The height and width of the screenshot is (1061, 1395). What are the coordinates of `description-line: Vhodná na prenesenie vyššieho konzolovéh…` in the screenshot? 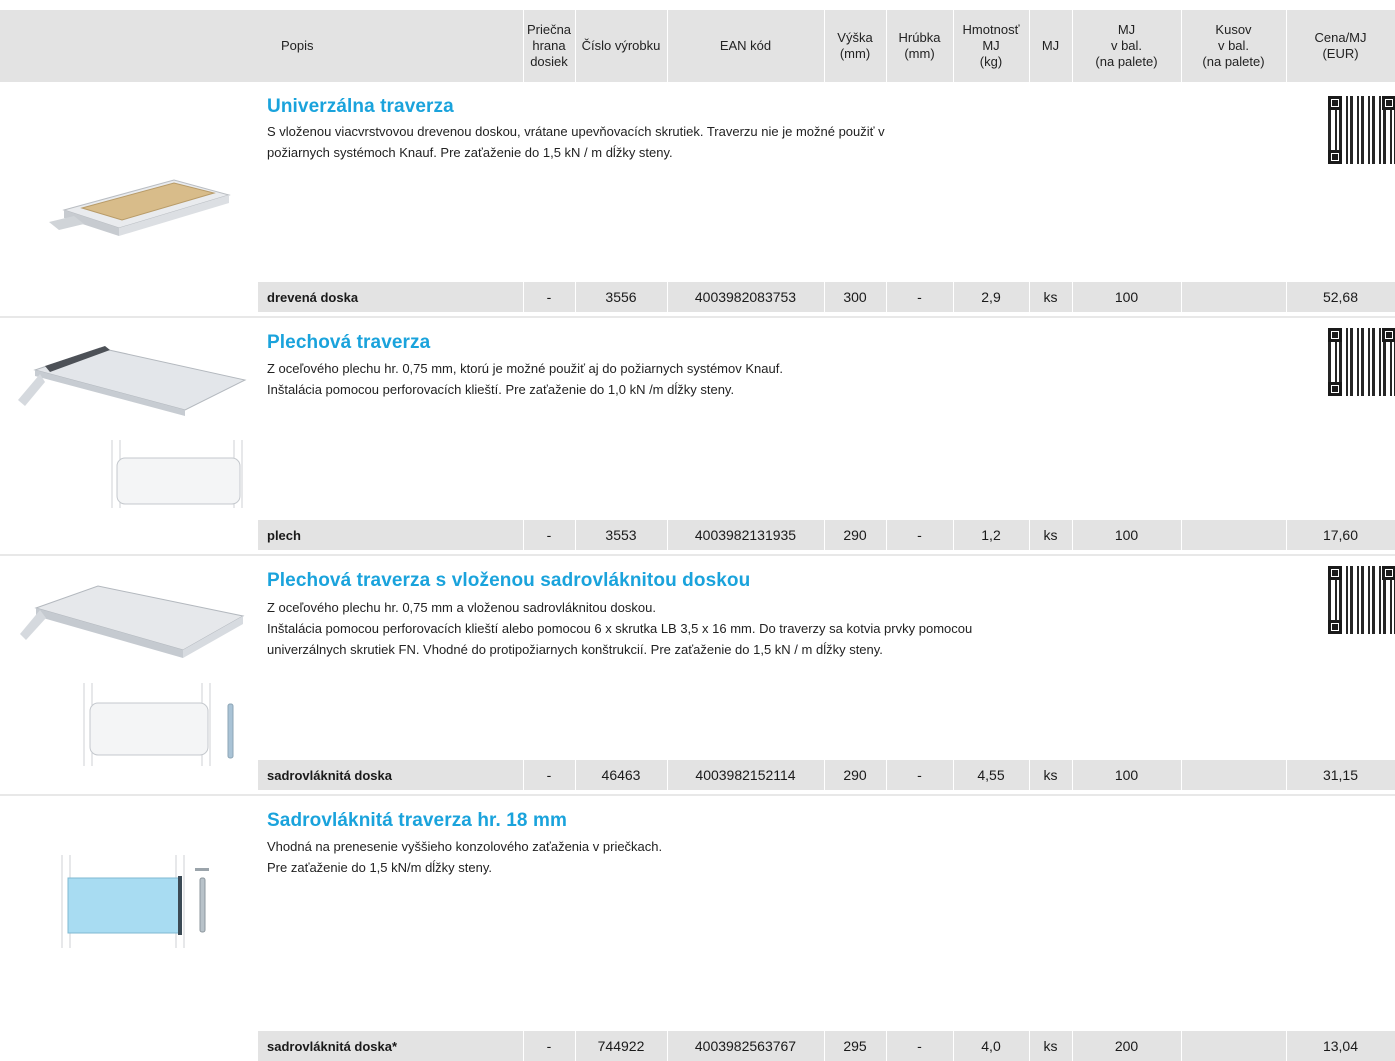 It's located at (465, 846).